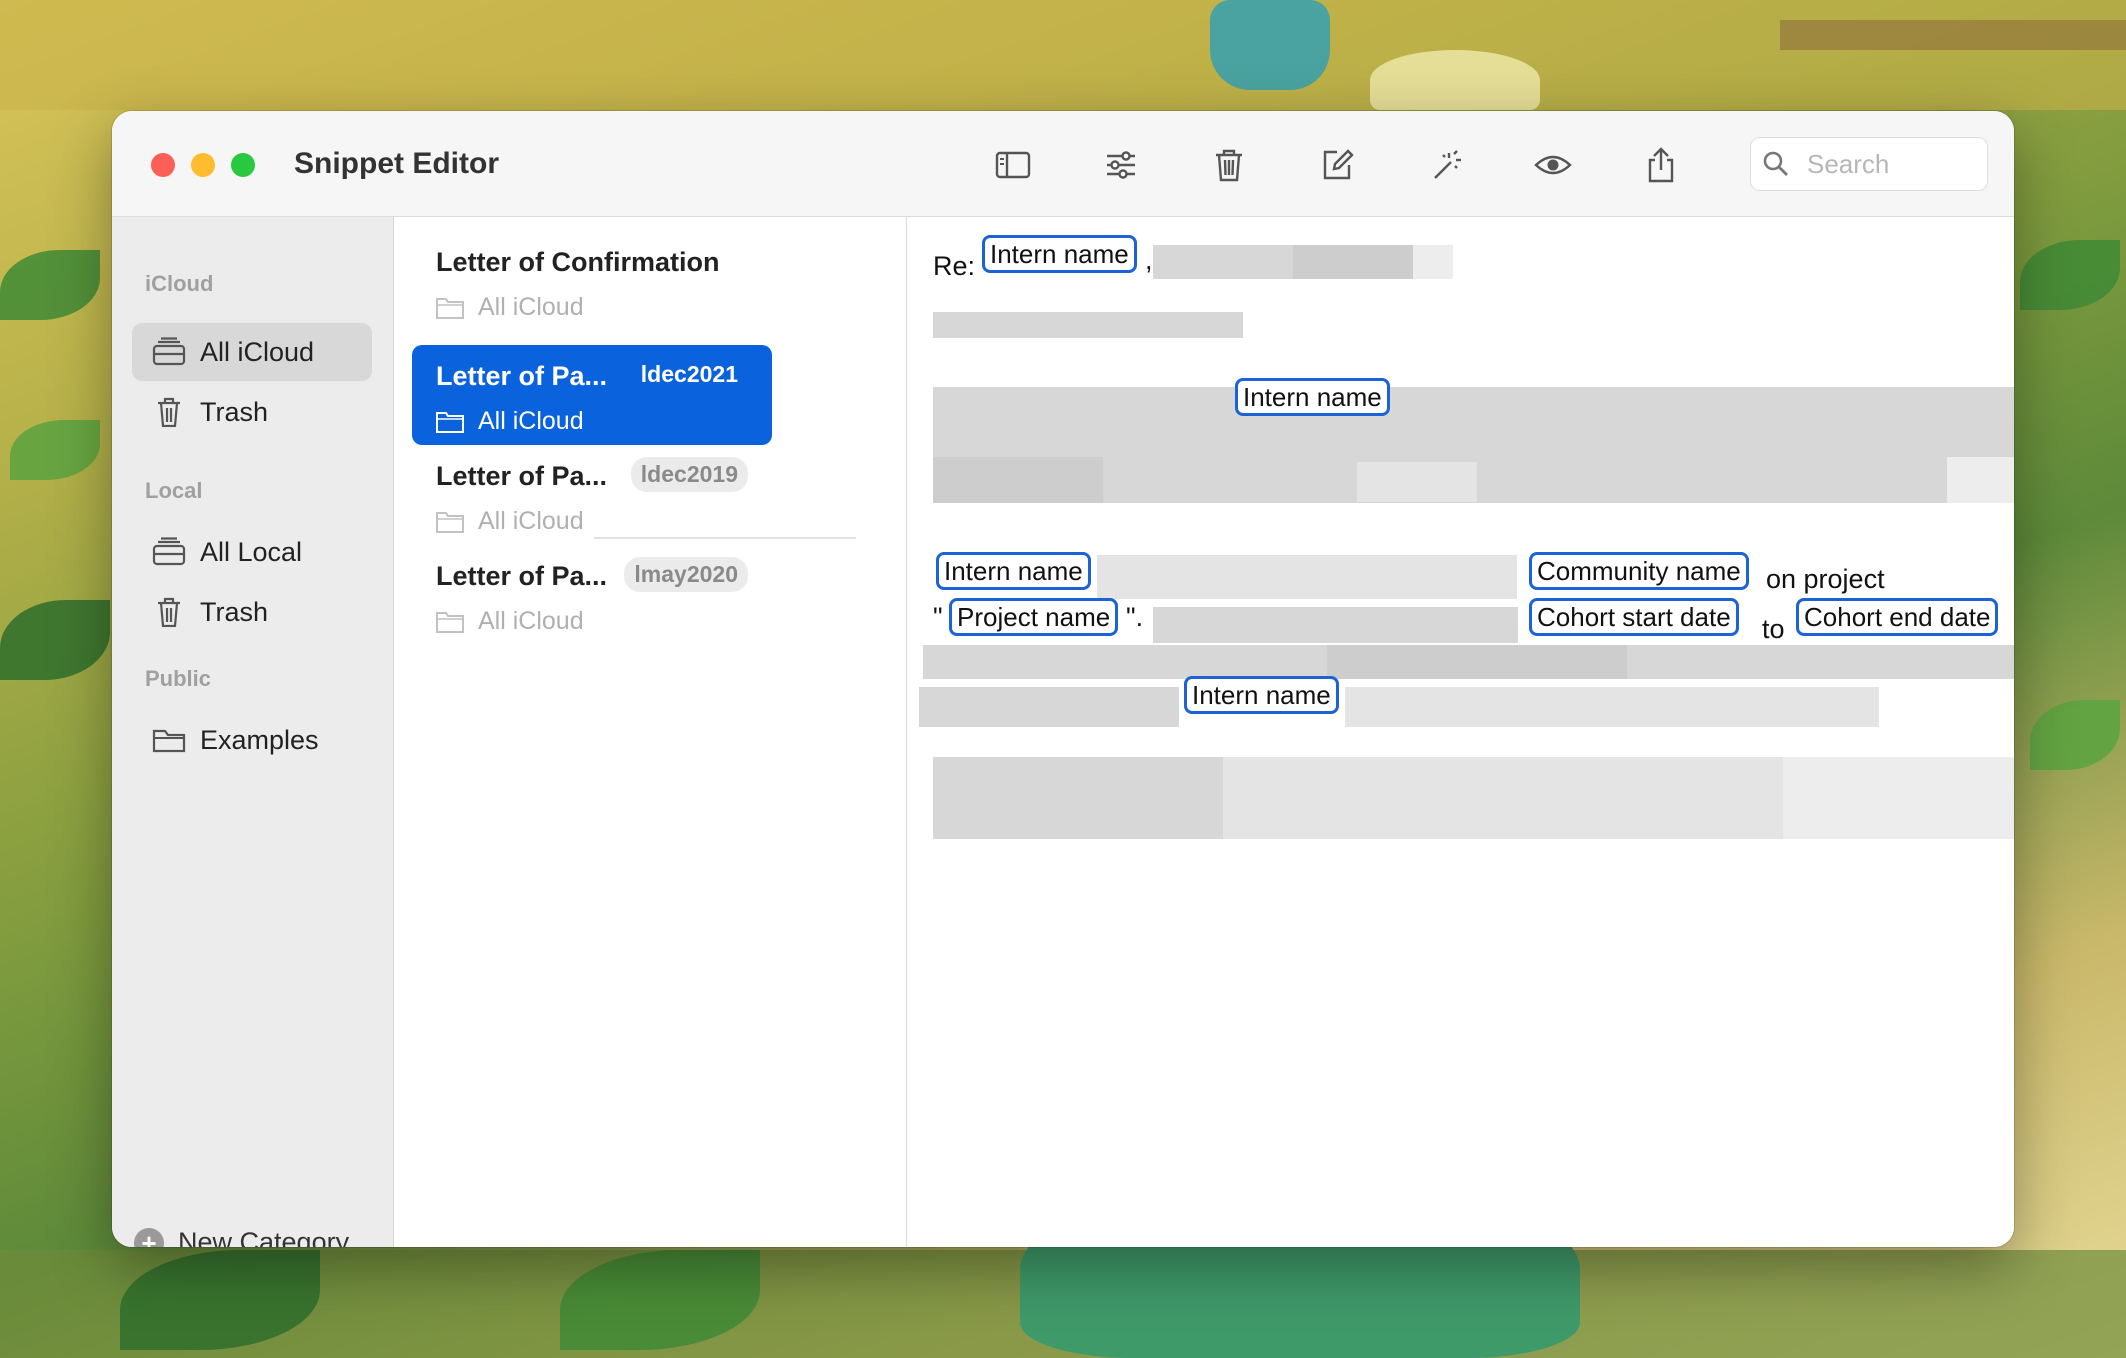 Image resolution: width=2126 pixels, height=1358 pixels. Describe the element at coordinates (163, 165) in the screenshot. I see `close-window-button` at that location.